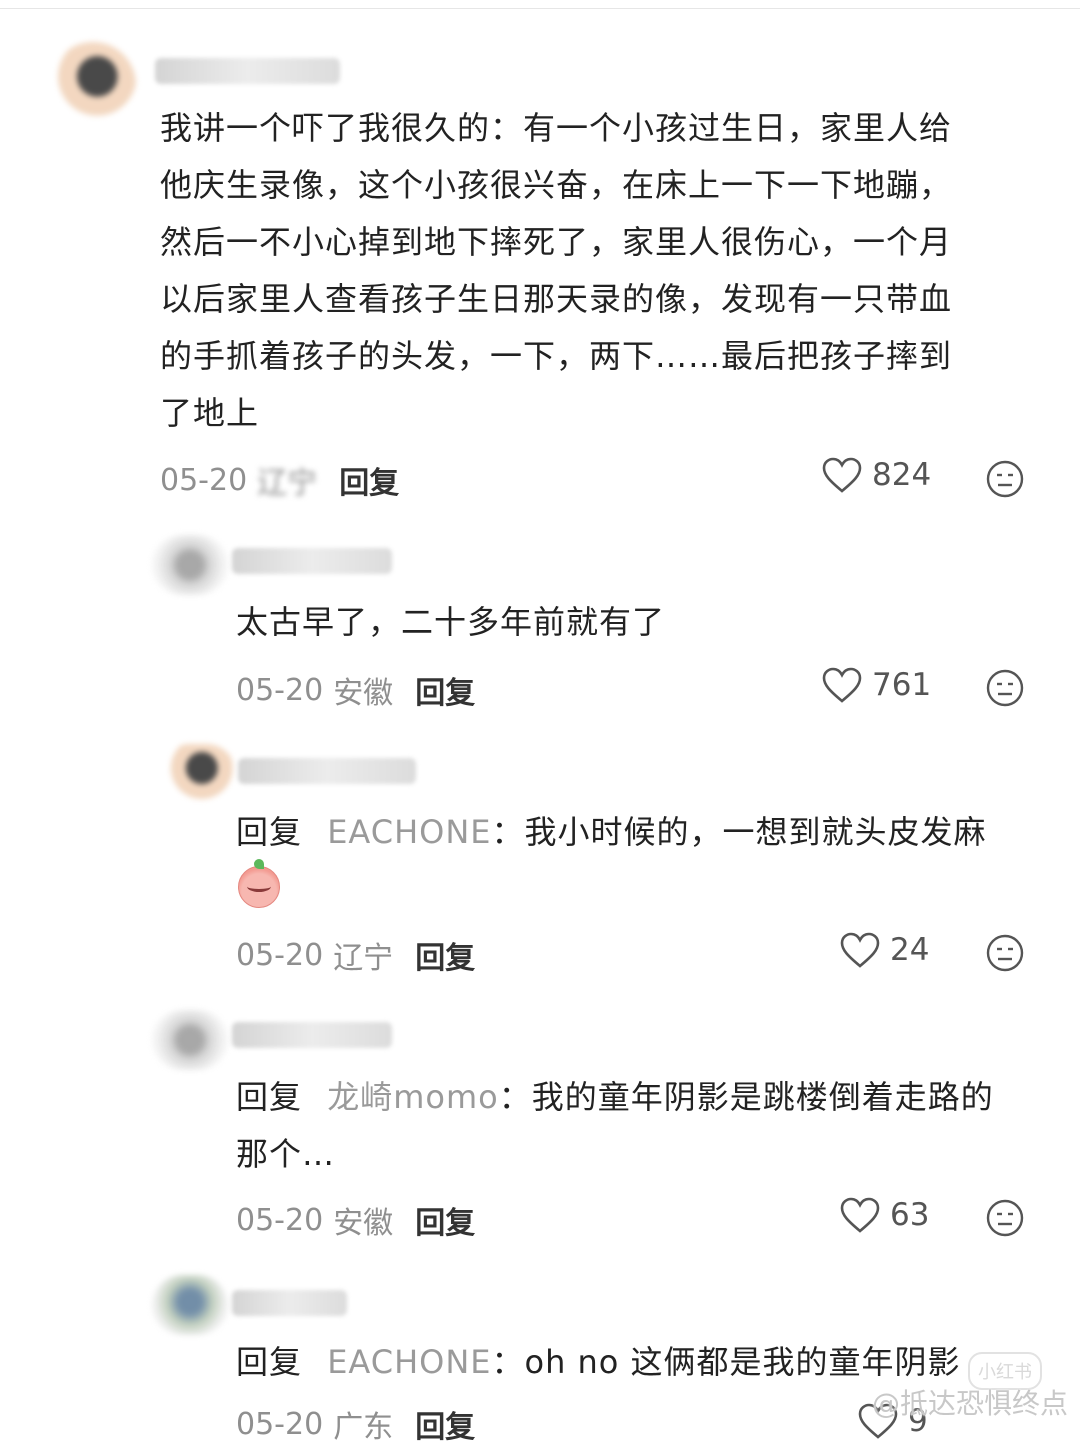 The width and height of the screenshot is (1080, 1446). Describe the element at coordinates (910, 1215) in the screenshot. I see `like-count: 63` at that location.